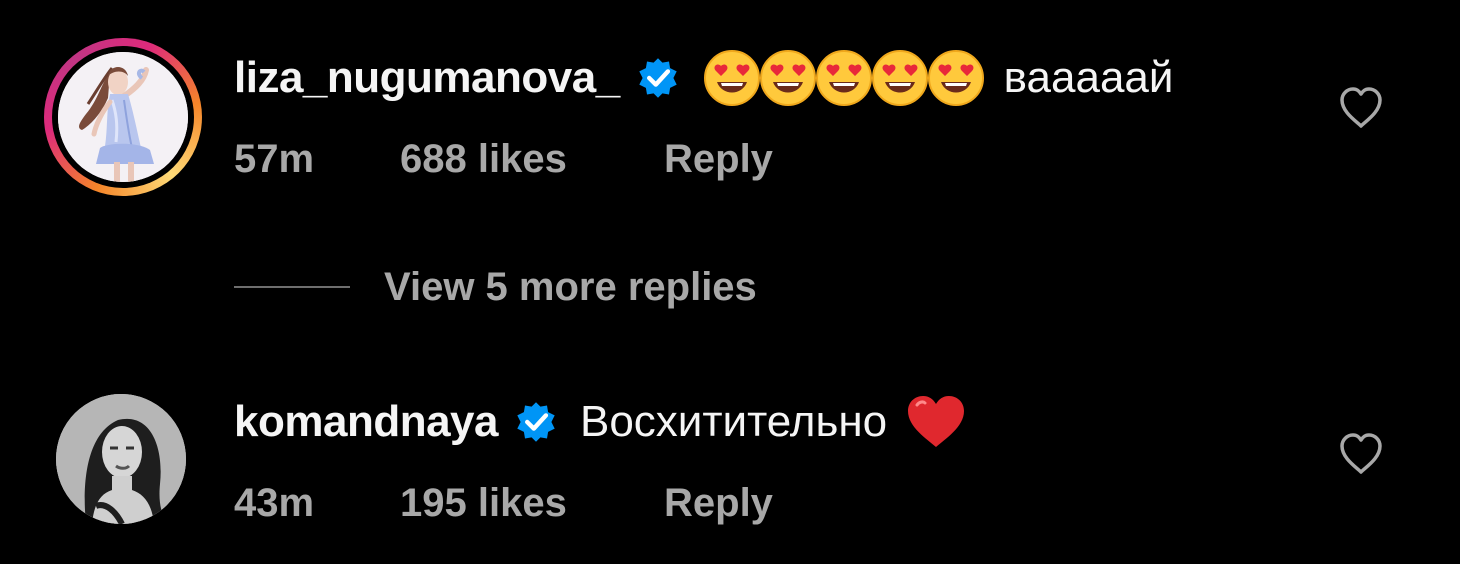 This screenshot has height=564, width=1460. I want to click on comment-text: Восхитительно, so click(733, 421).